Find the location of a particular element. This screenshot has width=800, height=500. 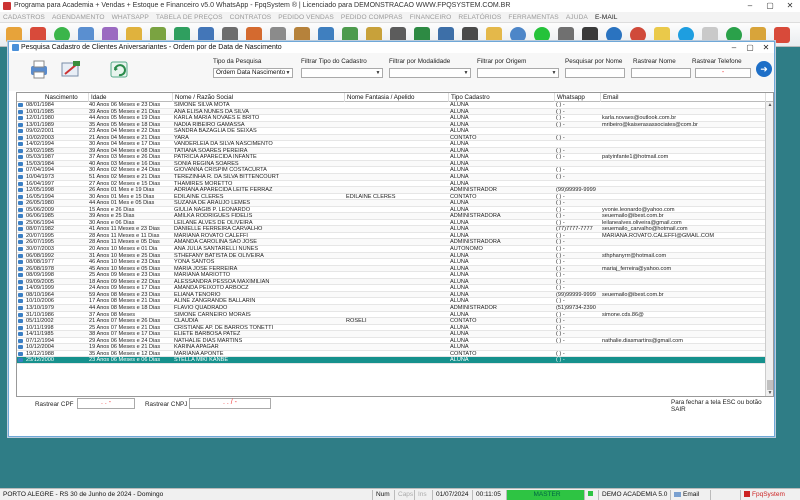

gift-icon is located at coordinates (782, 35).